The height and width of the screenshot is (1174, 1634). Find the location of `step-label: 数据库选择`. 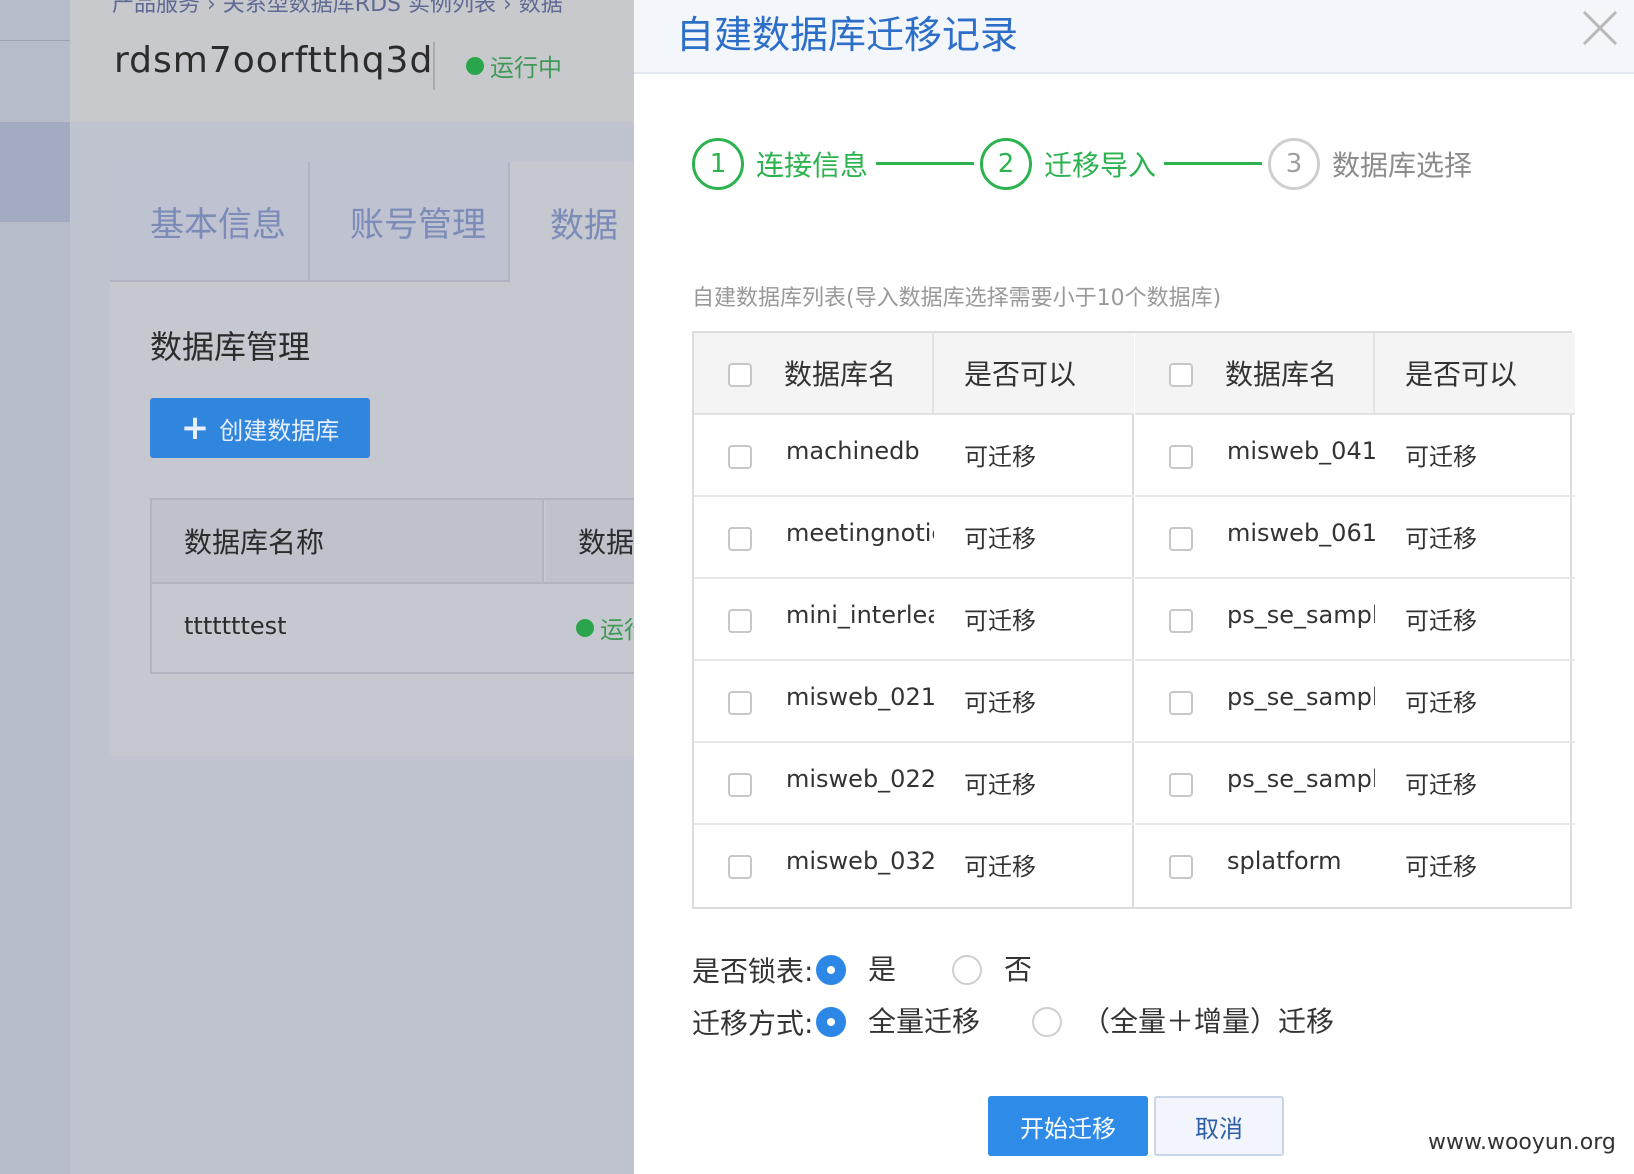

step-label: 数据库选择 is located at coordinates (1402, 165).